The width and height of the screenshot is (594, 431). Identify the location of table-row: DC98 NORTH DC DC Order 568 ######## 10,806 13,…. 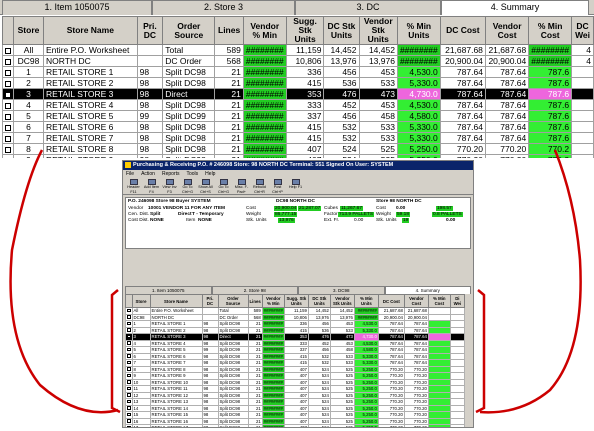
(298, 61).